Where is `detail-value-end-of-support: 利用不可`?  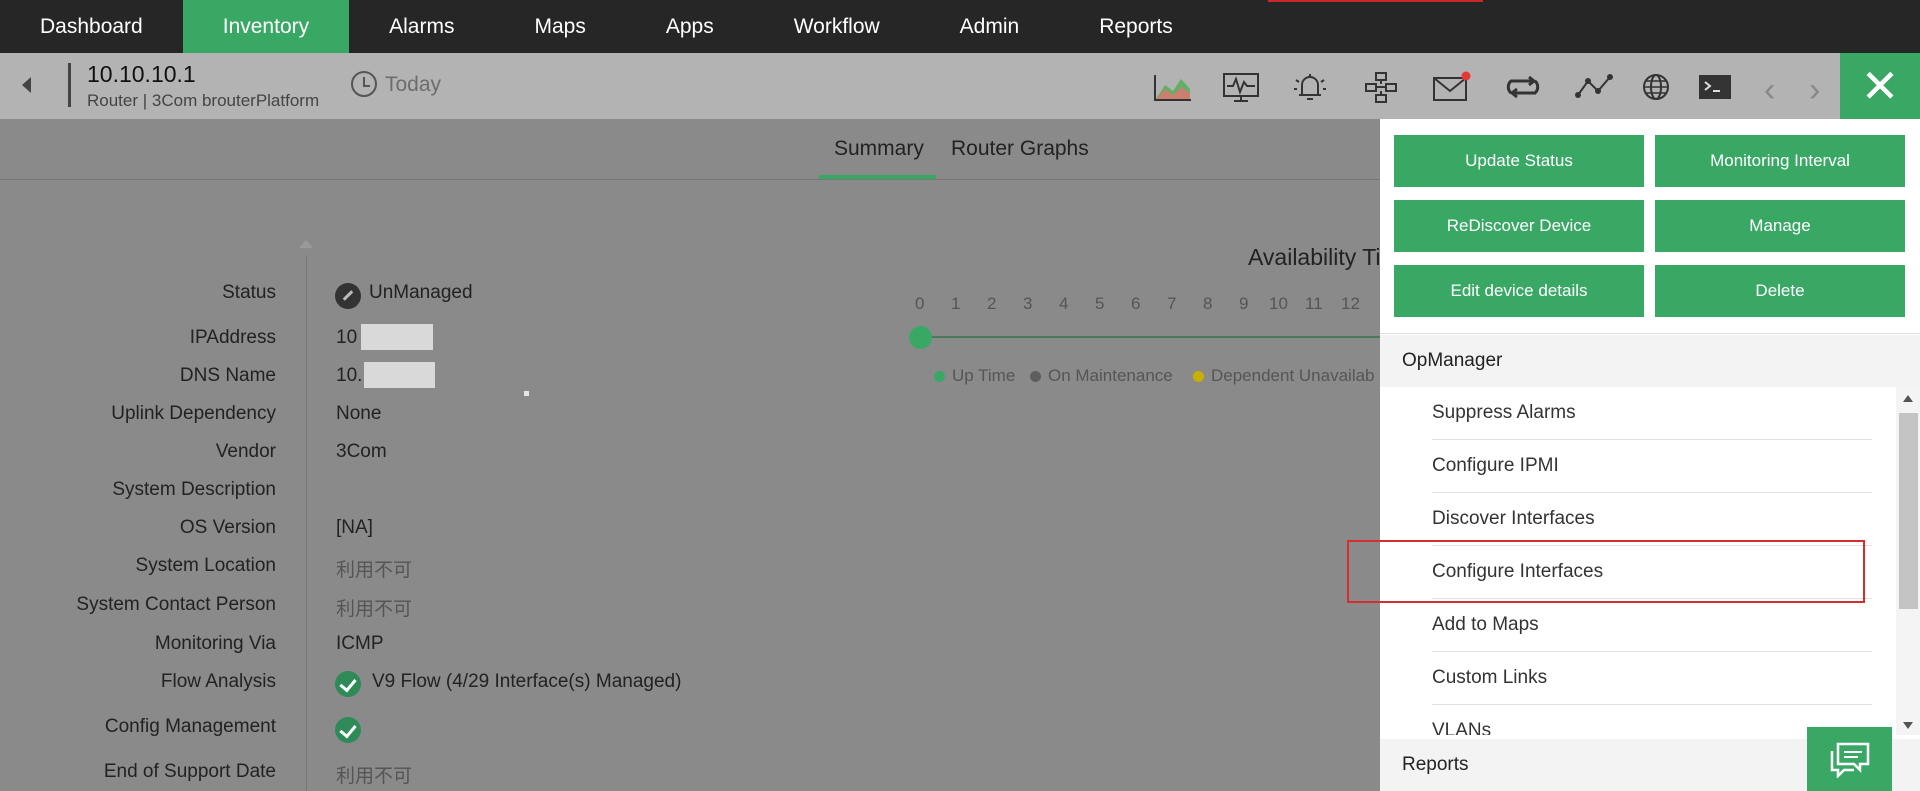 detail-value-end-of-support: 利用不可 is located at coordinates (374, 776).